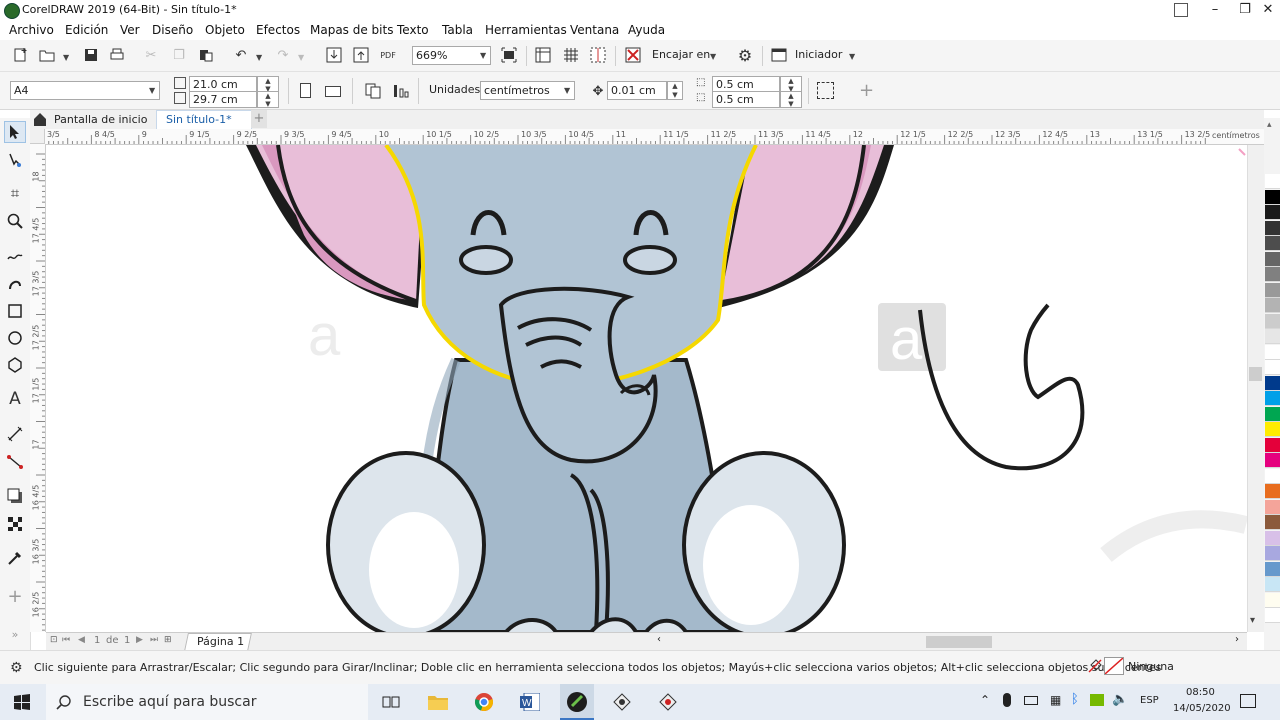 This screenshot has height=720, width=1280. What do you see at coordinates (81, 640) in the screenshot?
I see `go-prev-icon: ◀` at bounding box center [81, 640].